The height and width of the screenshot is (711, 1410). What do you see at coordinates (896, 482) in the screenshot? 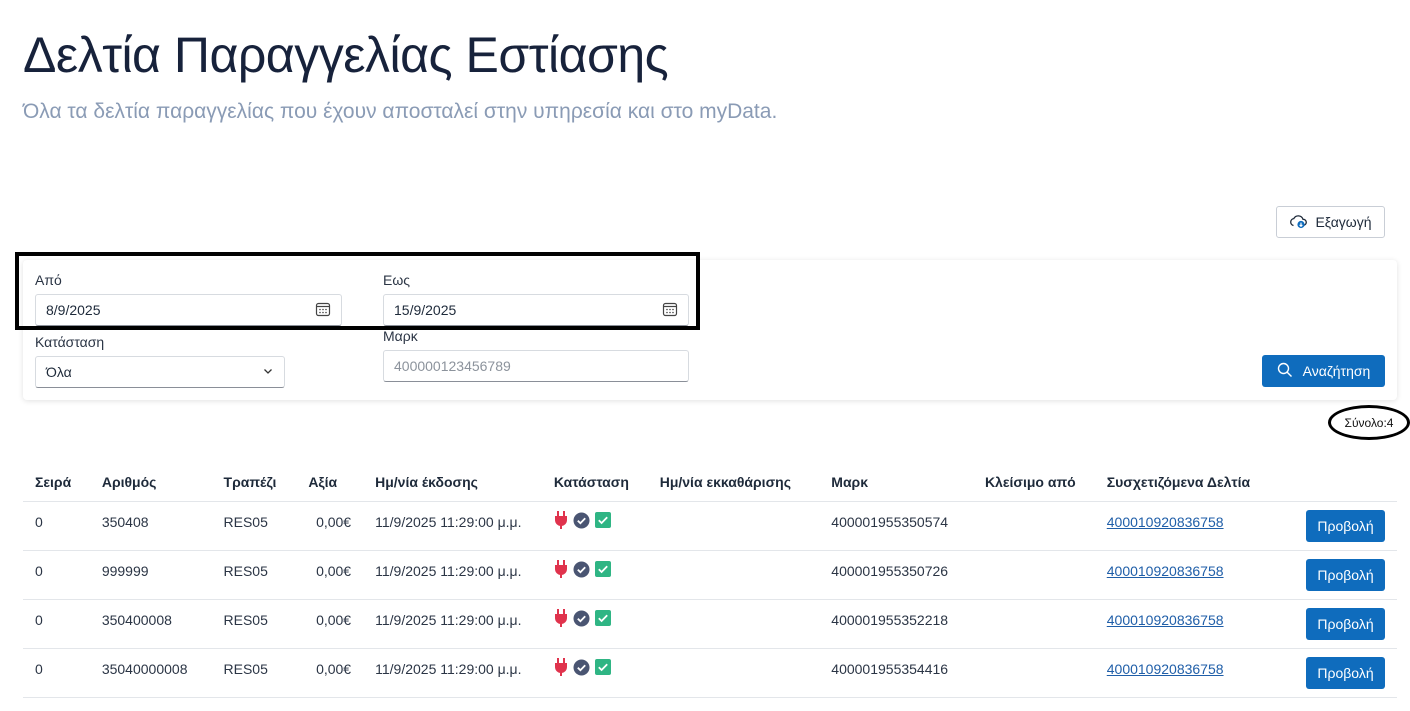
I see `column-header: Μαρκ` at bounding box center [896, 482].